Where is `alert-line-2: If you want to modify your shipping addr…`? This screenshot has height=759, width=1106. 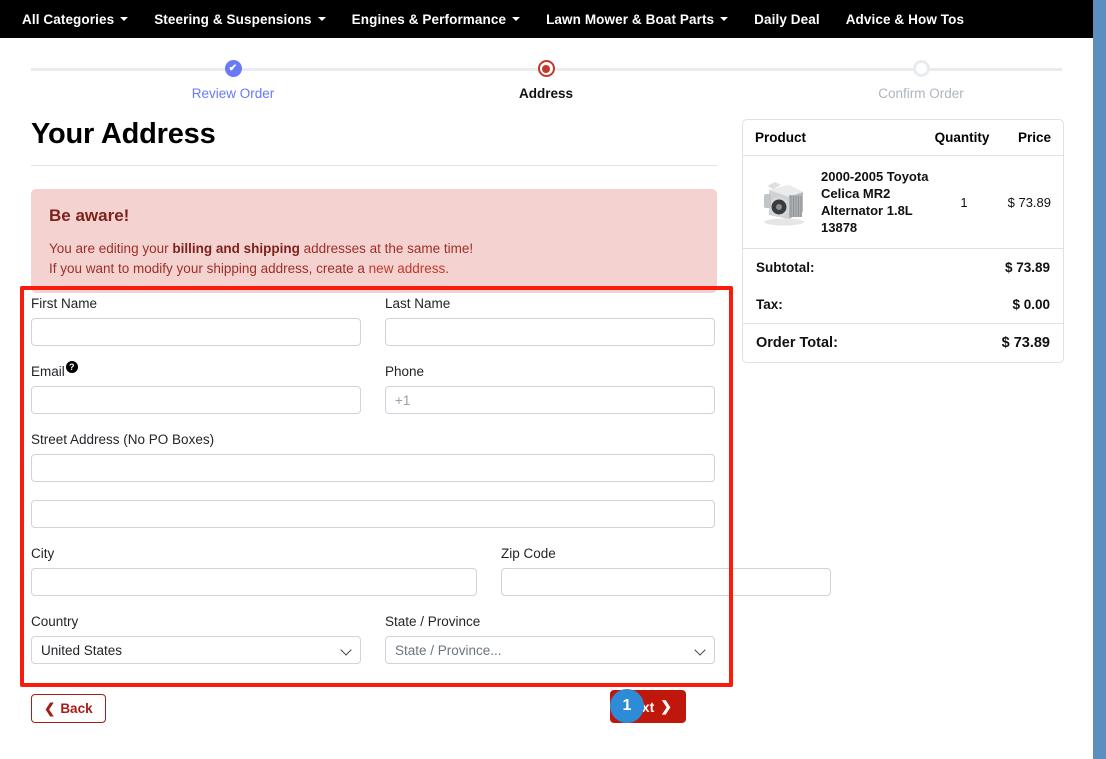
alert-line-2: If you want to modify your shipping addr… is located at coordinates (374, 269).